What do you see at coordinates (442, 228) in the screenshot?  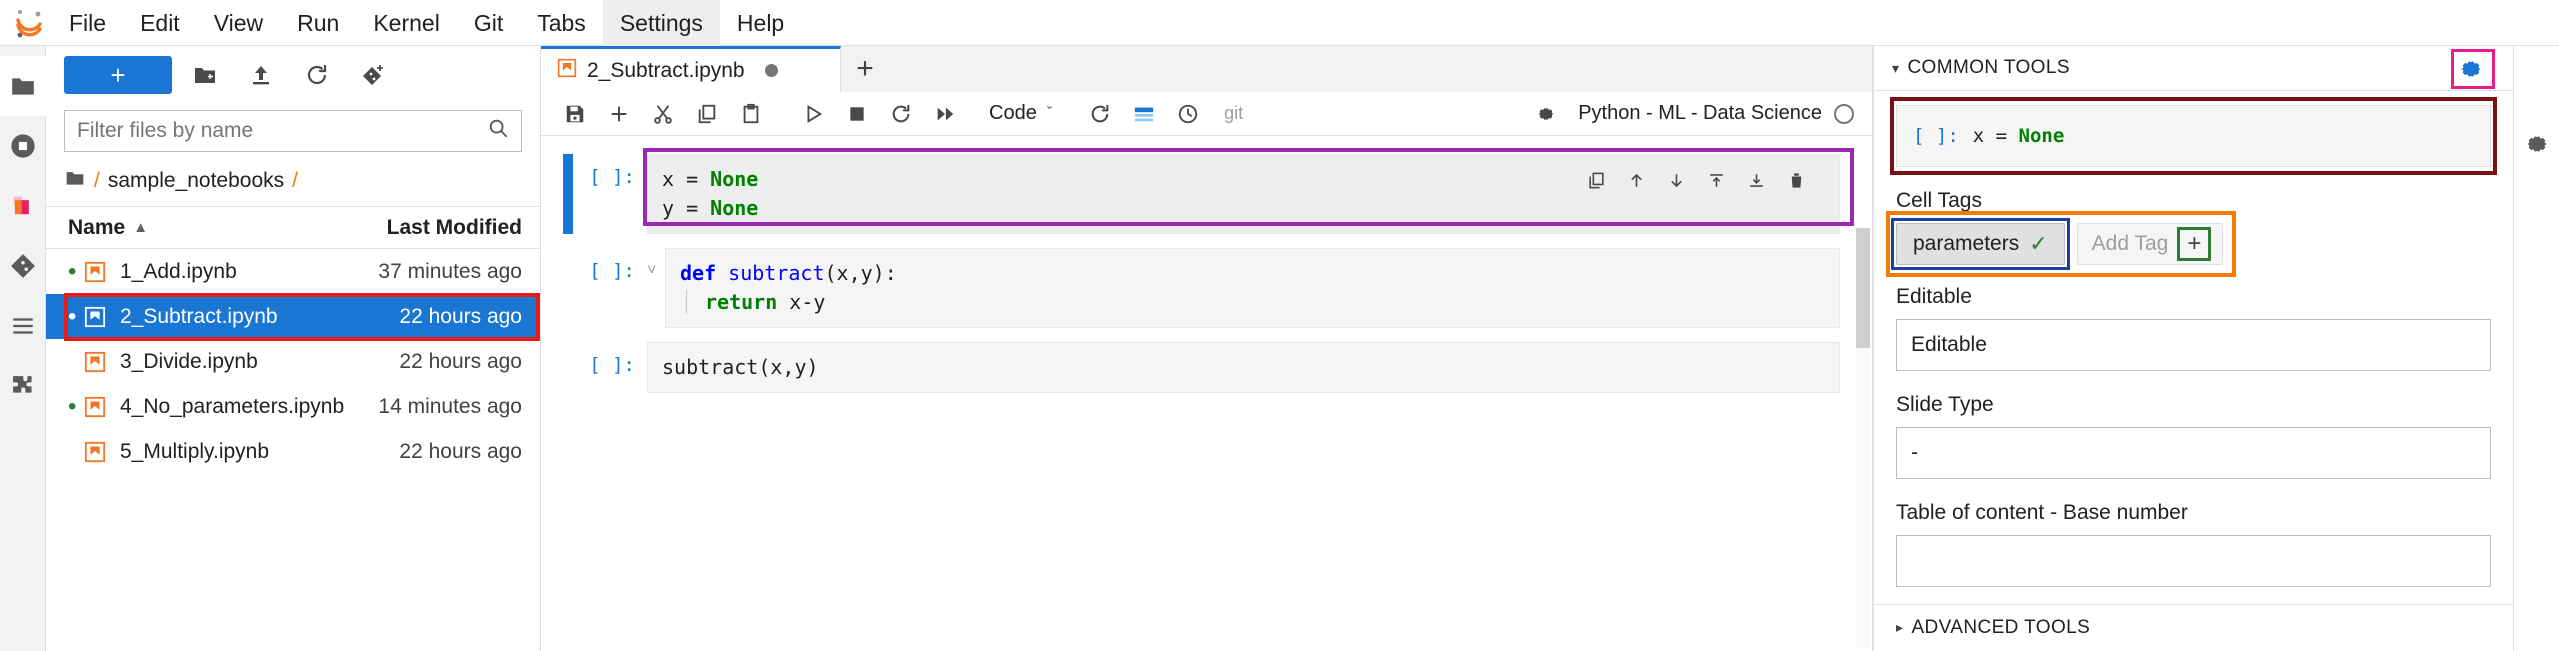 I see `column-header-last-modified: Last Modified` at bounding box center [442, 228].